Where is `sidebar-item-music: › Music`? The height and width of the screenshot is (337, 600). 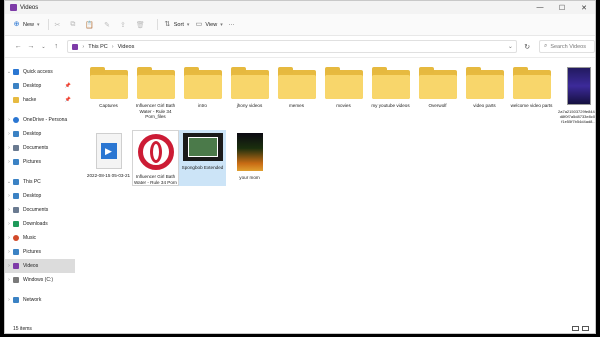 sidebar-item-music: › Music is located at coordinates (40, 238).